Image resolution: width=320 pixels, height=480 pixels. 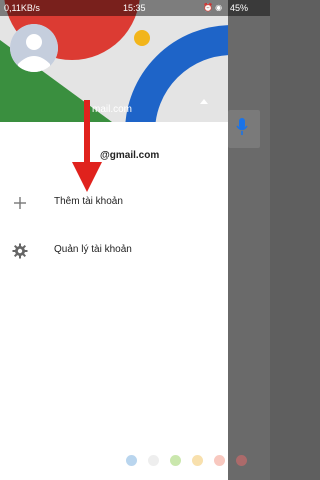 I want to click on gear-icon, so click(x=20, y=251).